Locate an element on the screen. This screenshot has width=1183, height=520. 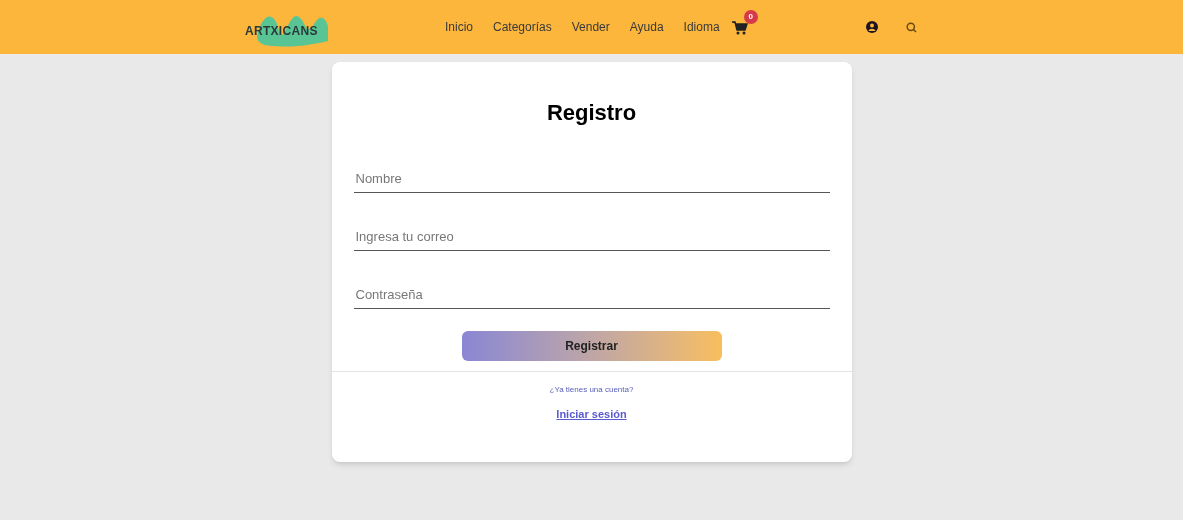
user-account-icon is located at coordinates (871, 27).